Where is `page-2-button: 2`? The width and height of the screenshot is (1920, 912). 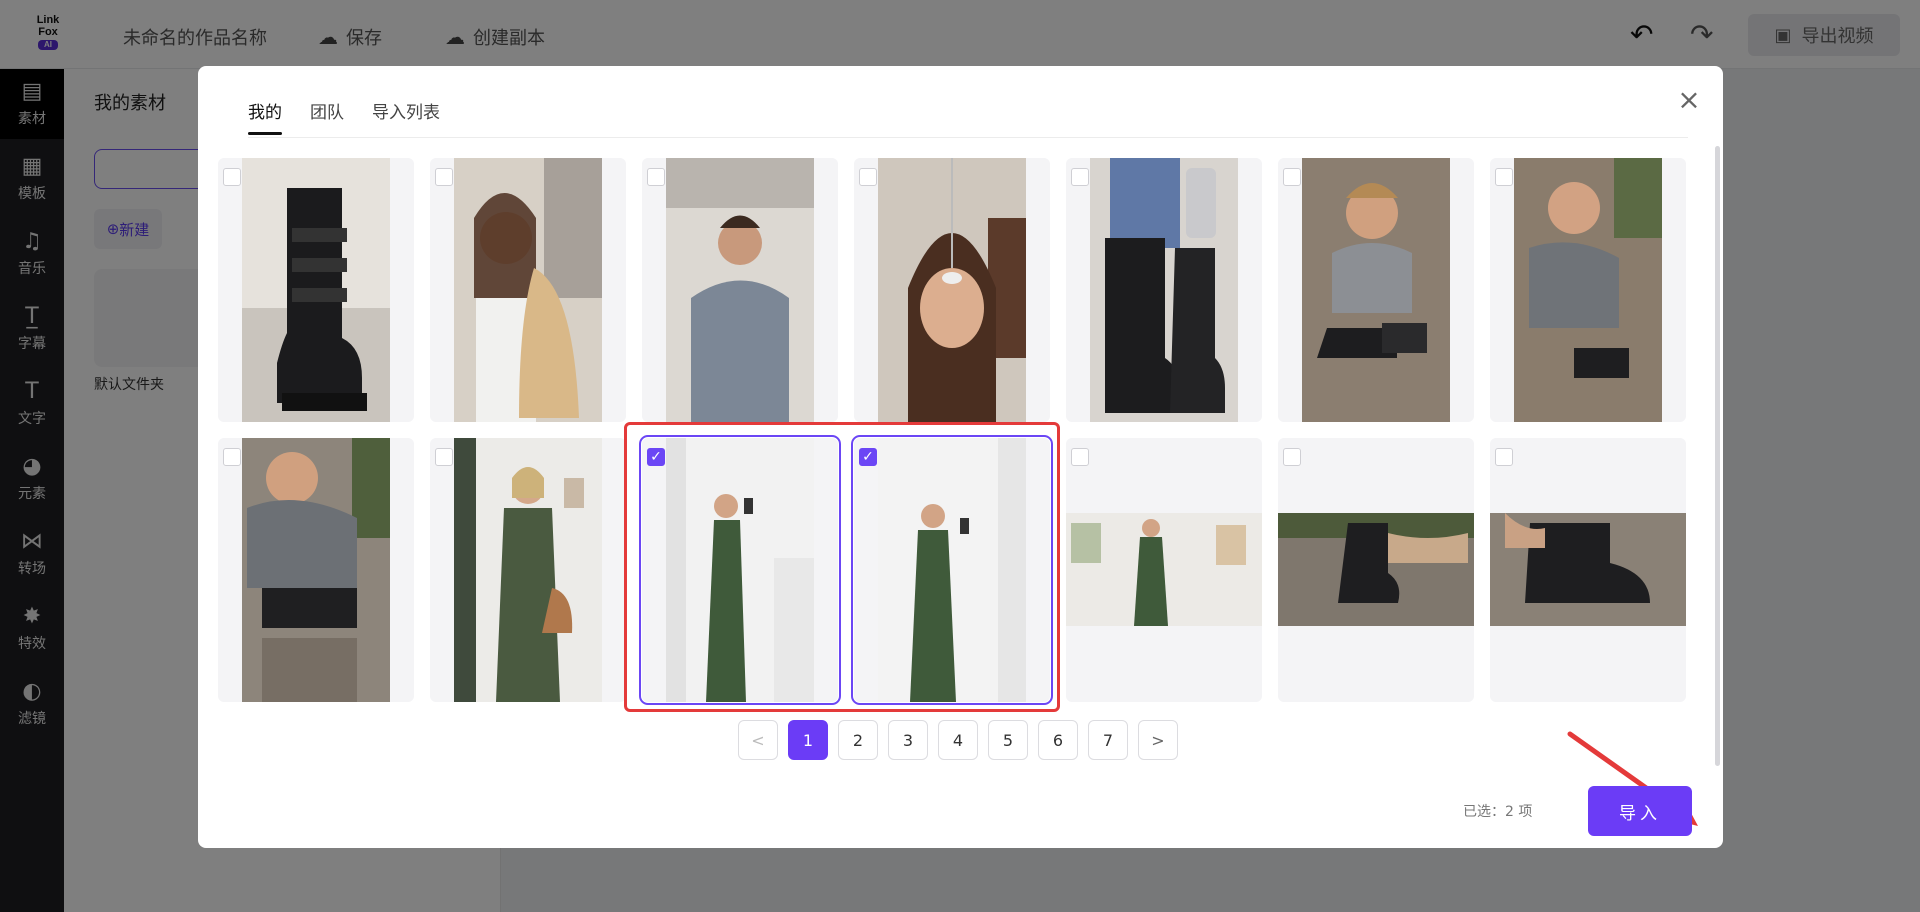 page-2-button: 2 is located at coordinates (858, 740).